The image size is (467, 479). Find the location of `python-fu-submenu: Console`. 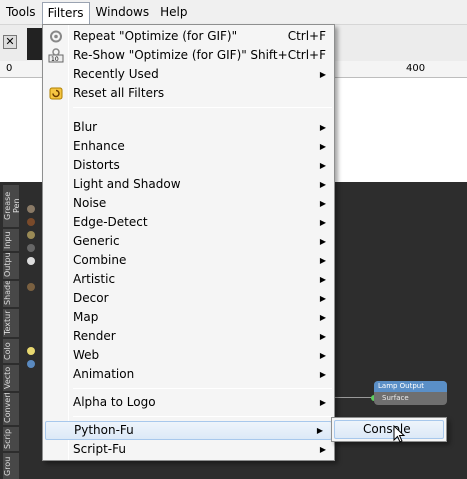

python-fu-submenu: Console is located at coordinates (389, 429).